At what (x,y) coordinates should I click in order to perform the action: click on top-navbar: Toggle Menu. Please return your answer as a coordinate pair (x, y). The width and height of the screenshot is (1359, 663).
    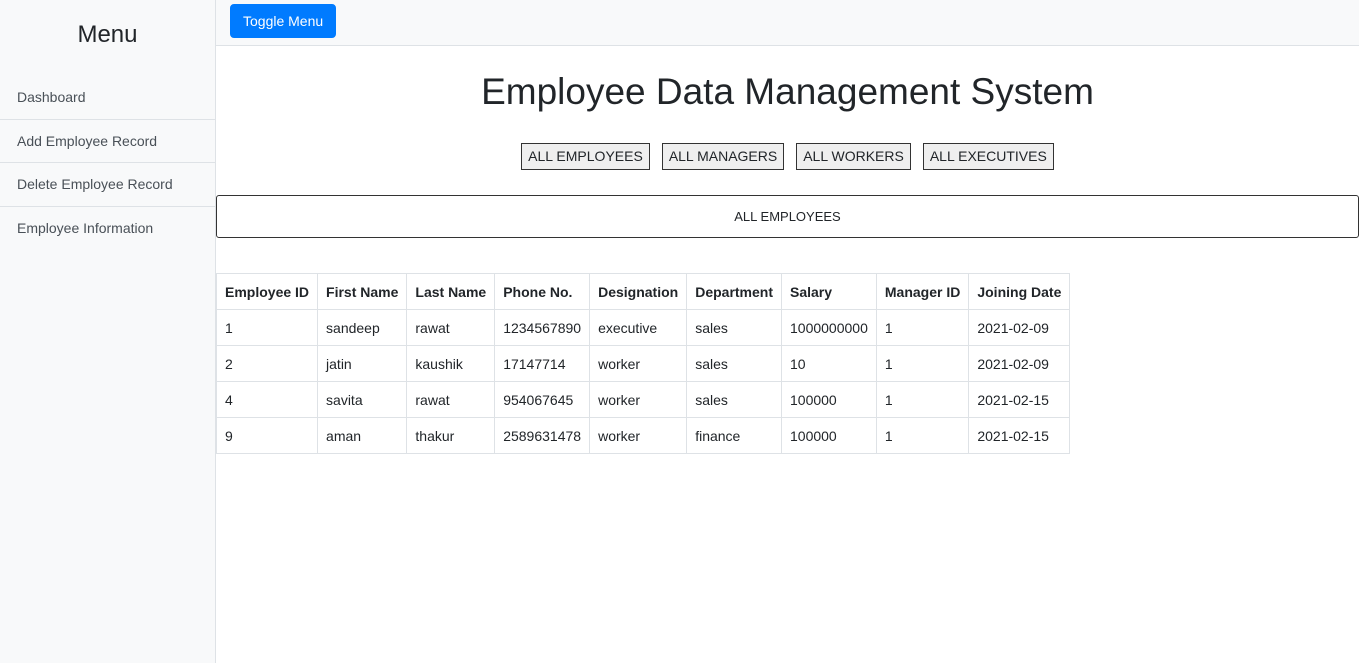
    Looking at the image, I should click on (787, 23).